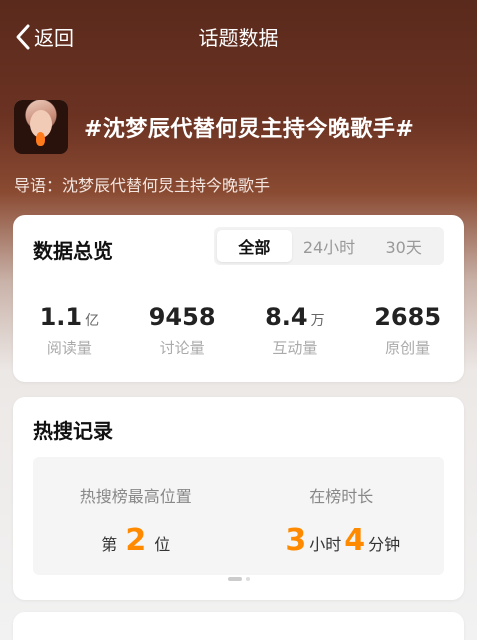  I want to click on stat-reads-label: 阅读量, so click(69, 348).